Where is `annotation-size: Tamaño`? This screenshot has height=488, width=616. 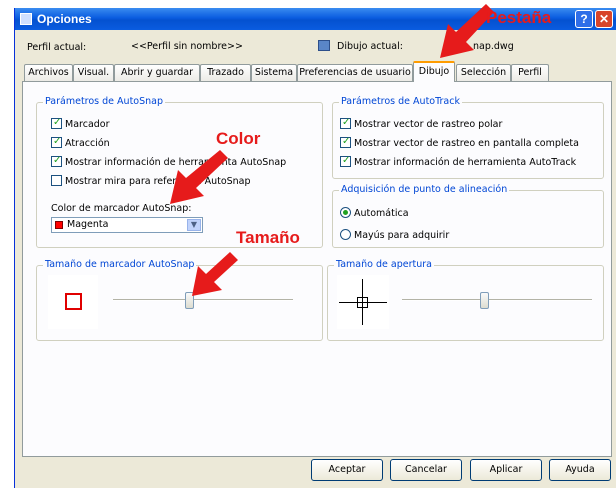 annotation-size: Tamaño is located at coordinates (268, 237).